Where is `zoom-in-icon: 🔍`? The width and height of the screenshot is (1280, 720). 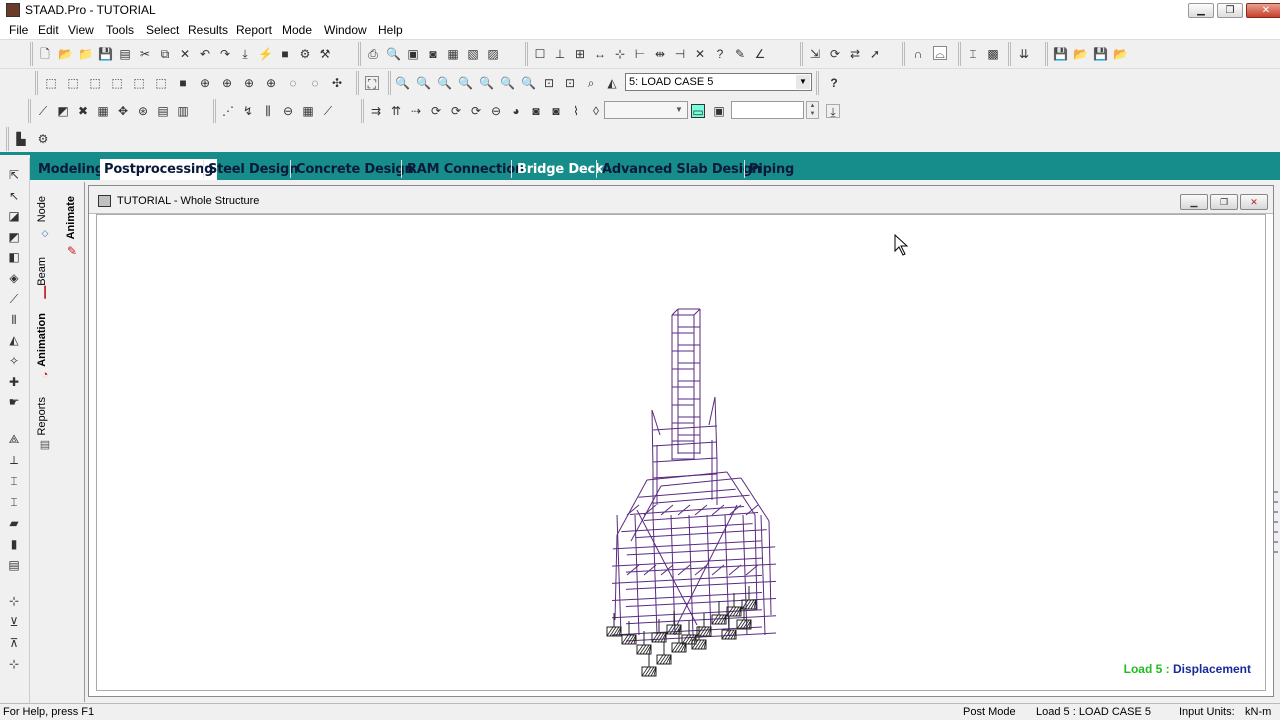 zoom-in-icon: 🔍 is located at coordinates (423, 83).